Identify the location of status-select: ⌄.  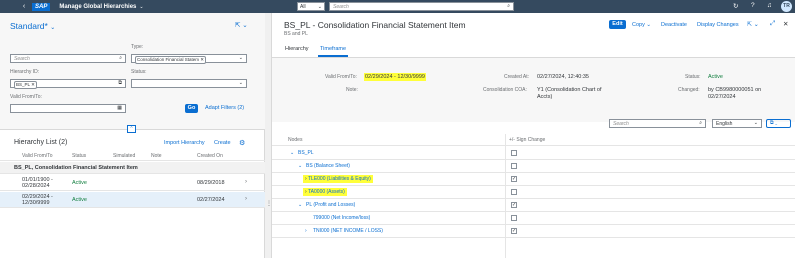
(189, 83).